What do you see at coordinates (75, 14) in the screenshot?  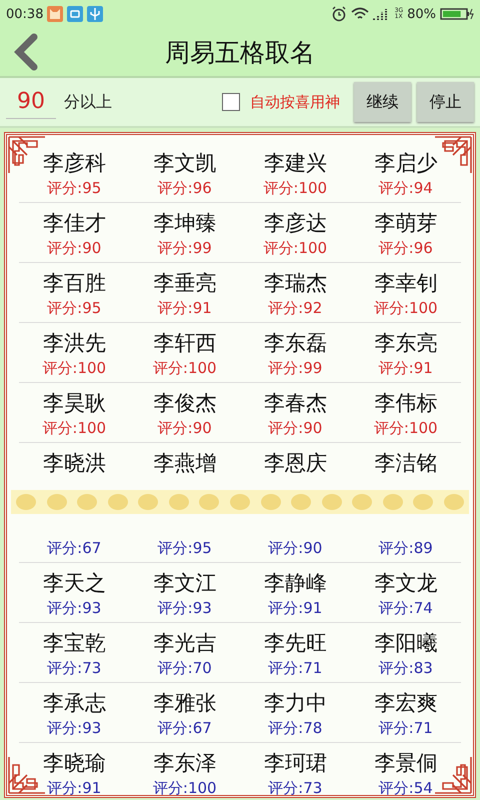 I see `app-icon` at bounding box center [75, 14].